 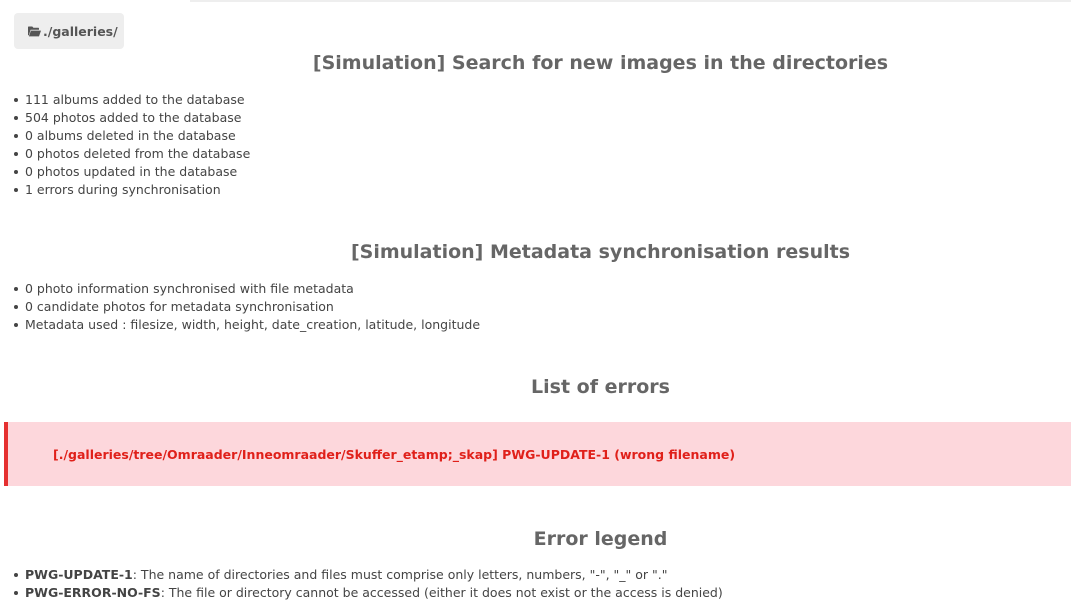 I want to click on list-item: 504 photos added to the database, so click(x=130, y=118).